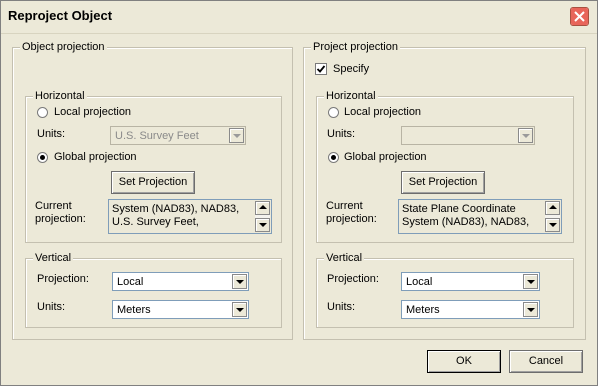 This screenshot has width=598, height=386. I want to click on object-units-label: Units:, so click(51, 134).